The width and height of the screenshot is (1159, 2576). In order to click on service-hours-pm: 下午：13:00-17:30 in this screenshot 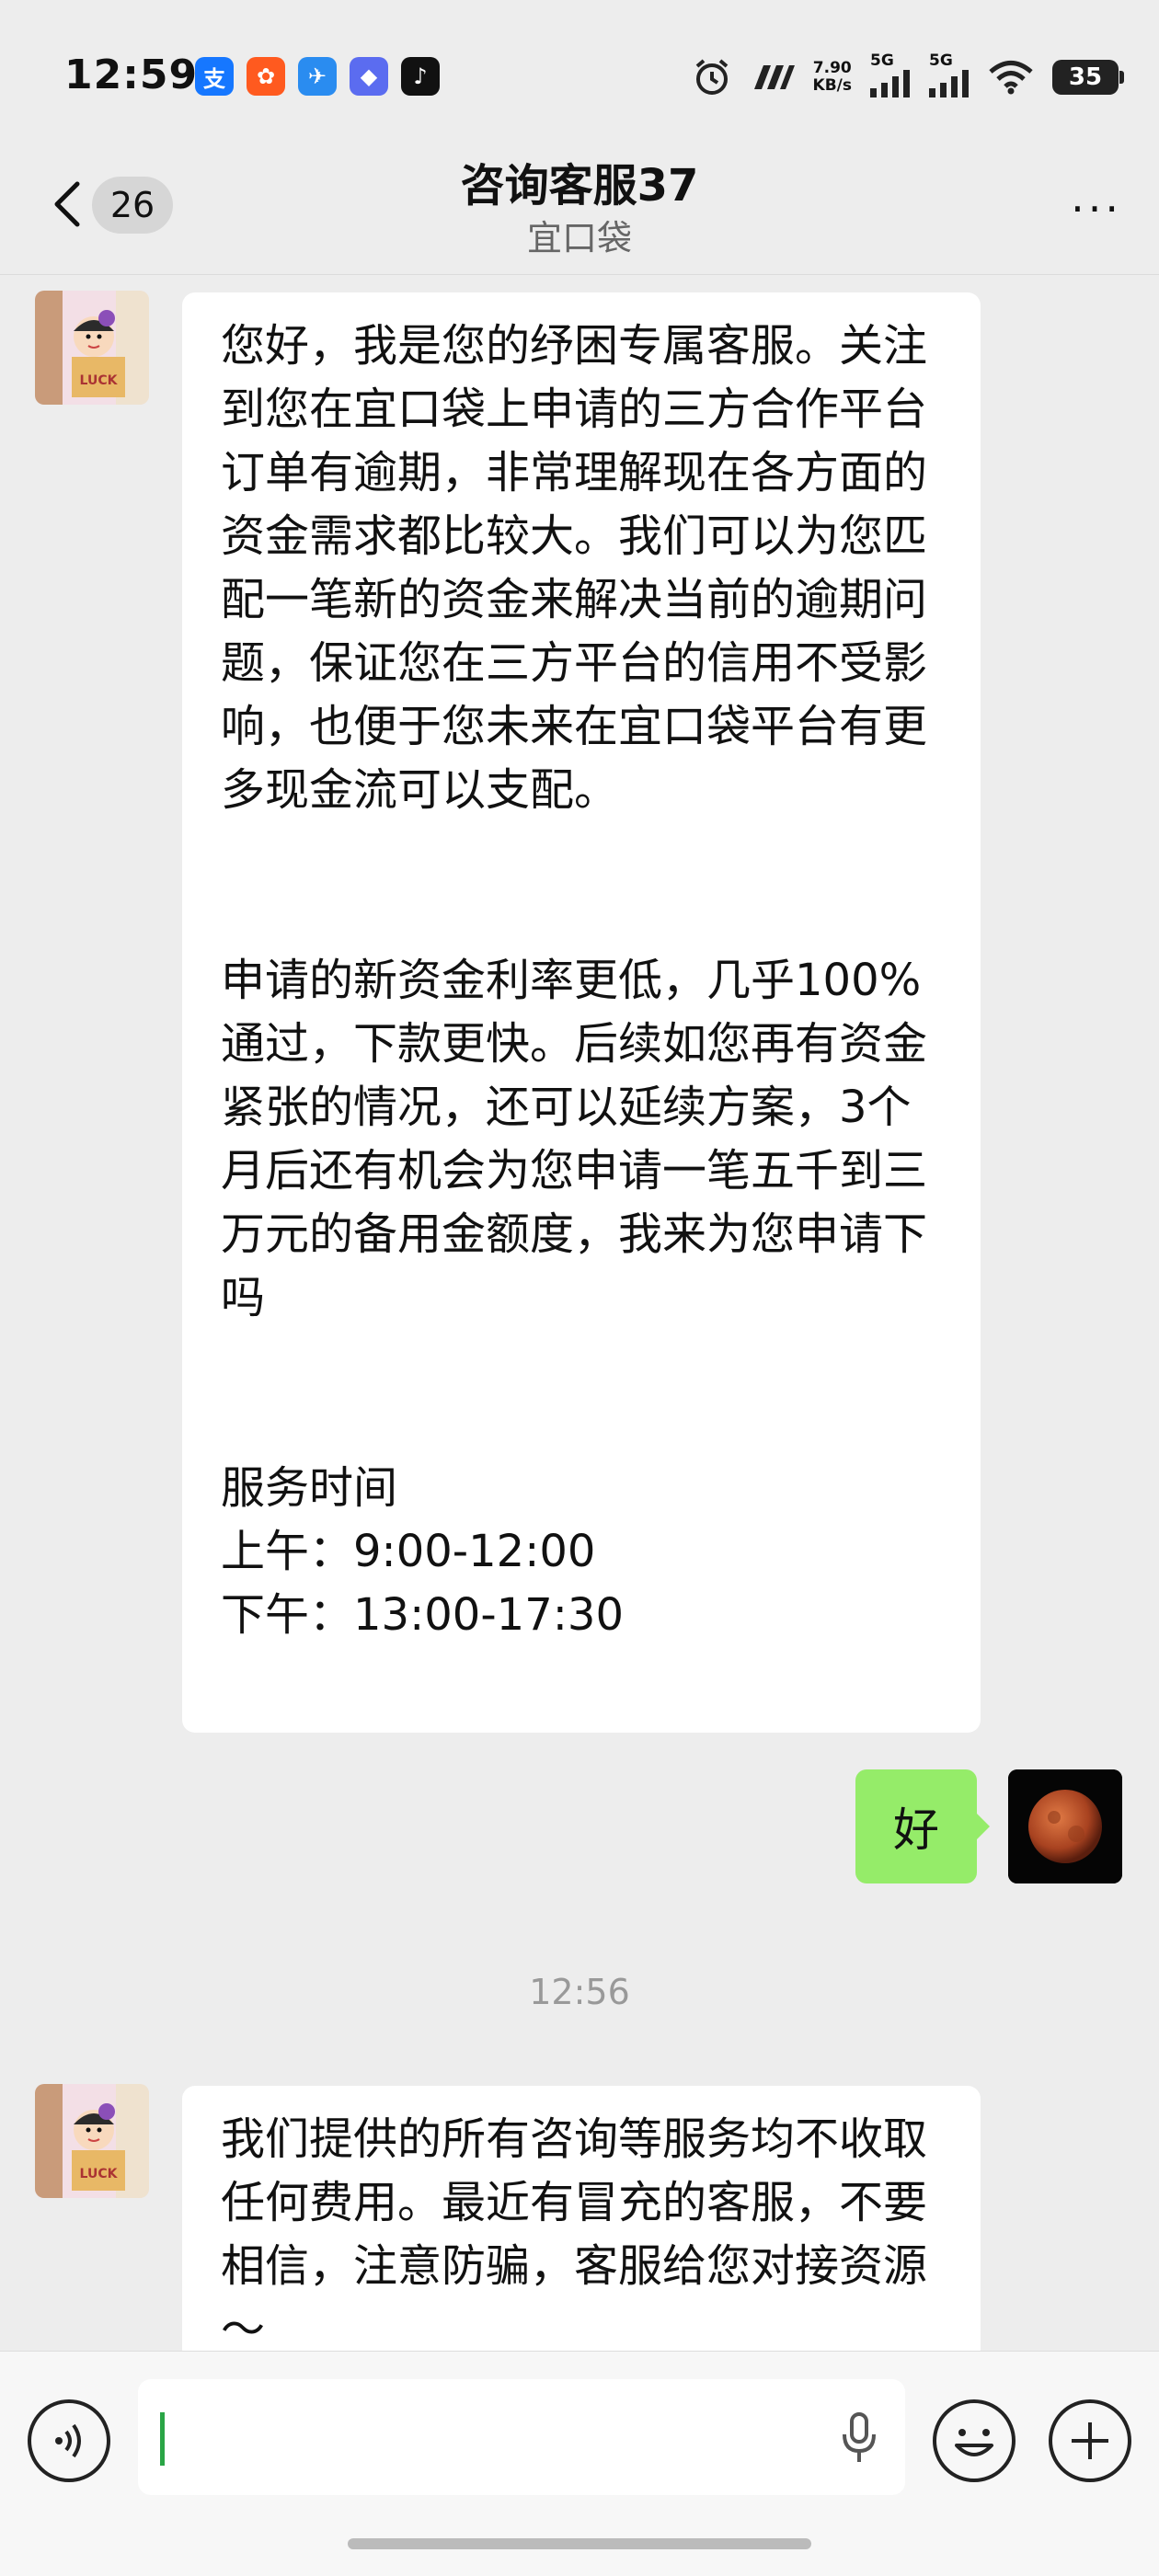, I will do `click(422, 1615)`.